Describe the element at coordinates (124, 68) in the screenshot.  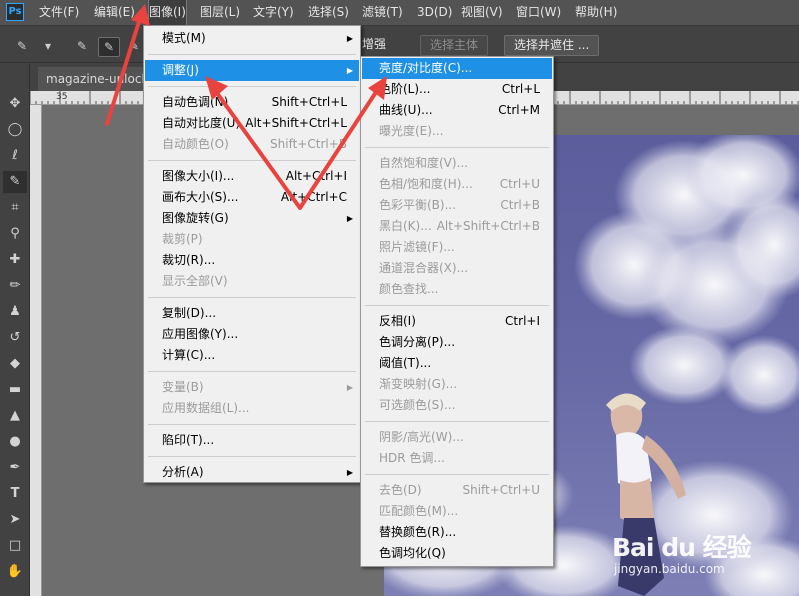
I see `arrow-to-image-menu` at that location.